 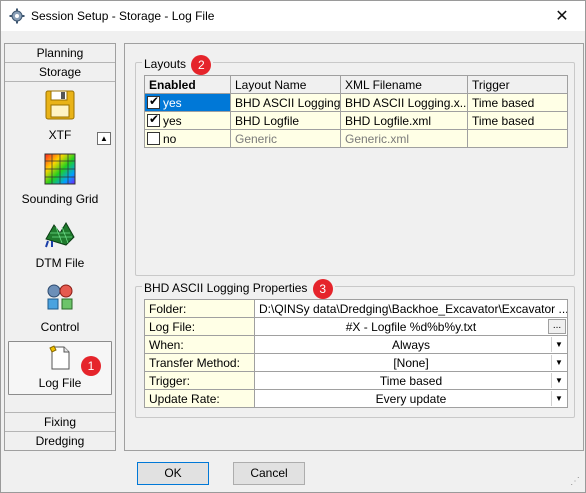 I want to click on property-key: Update Rate:, so click(x=199, y=398).